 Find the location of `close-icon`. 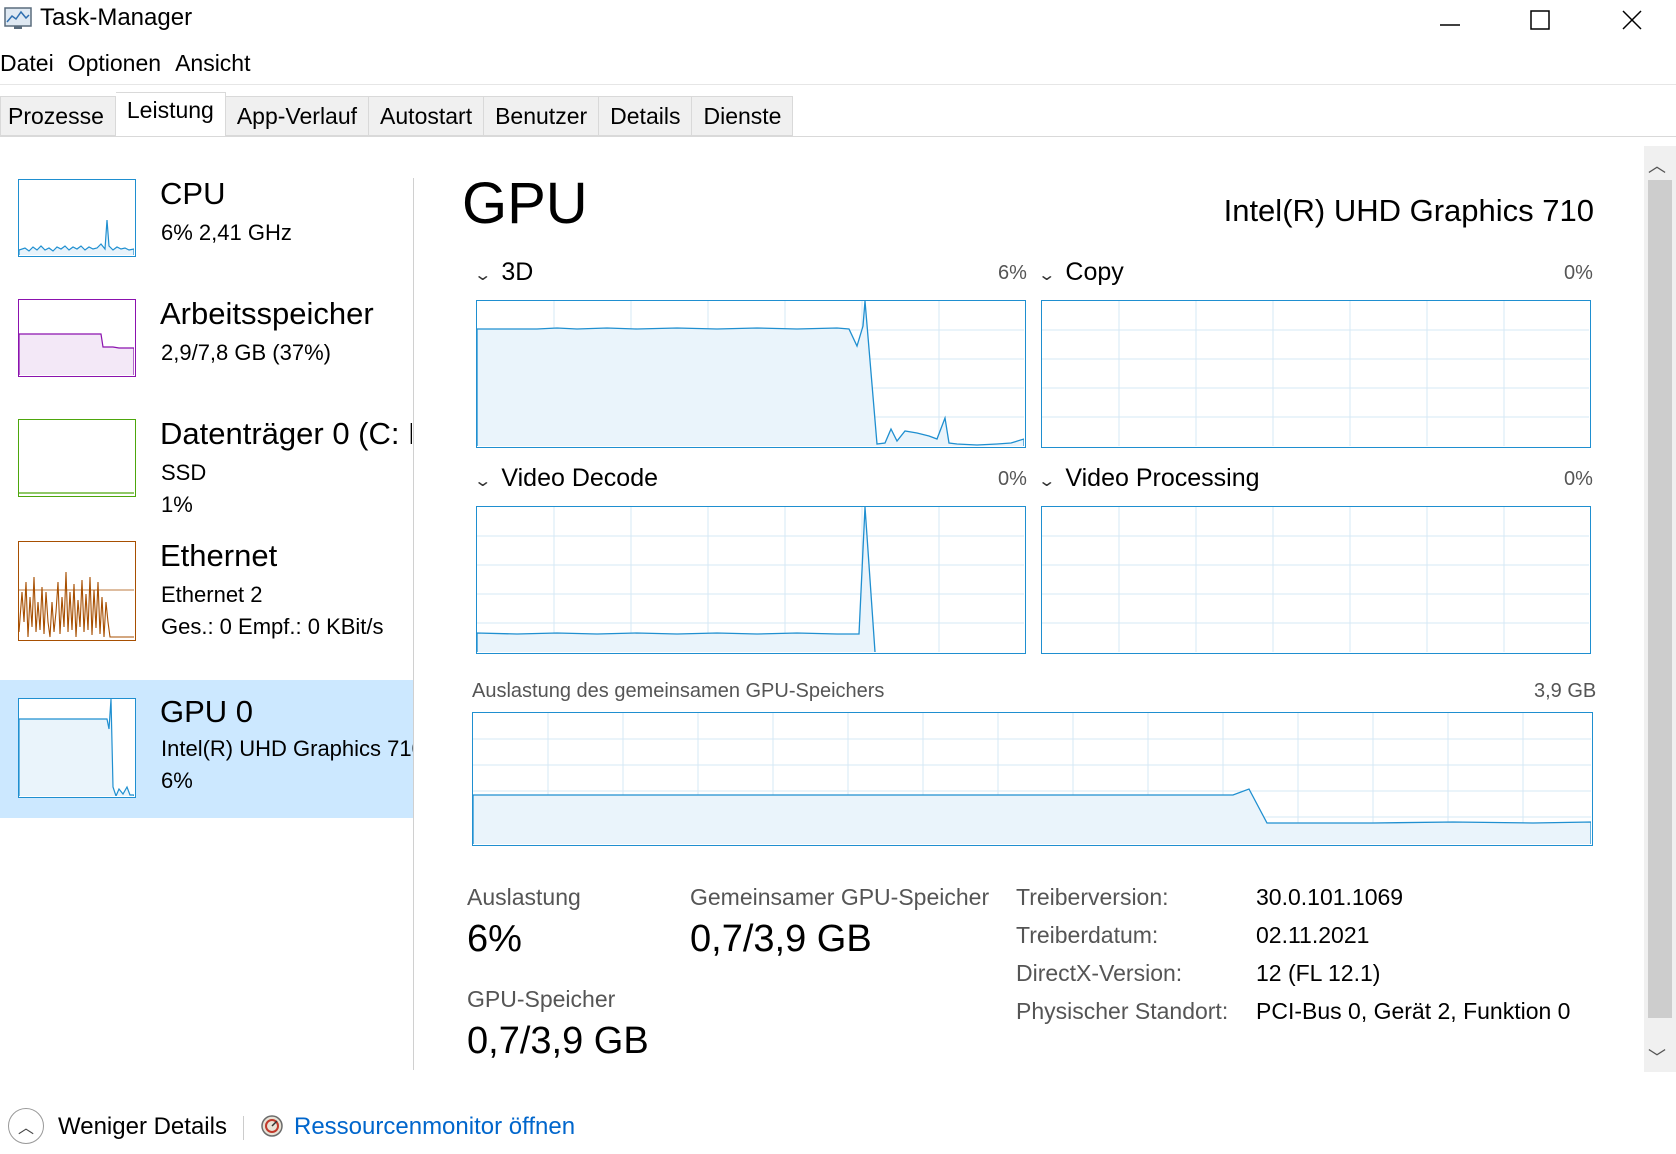

close-icon is located at coordinates (1632, 20).